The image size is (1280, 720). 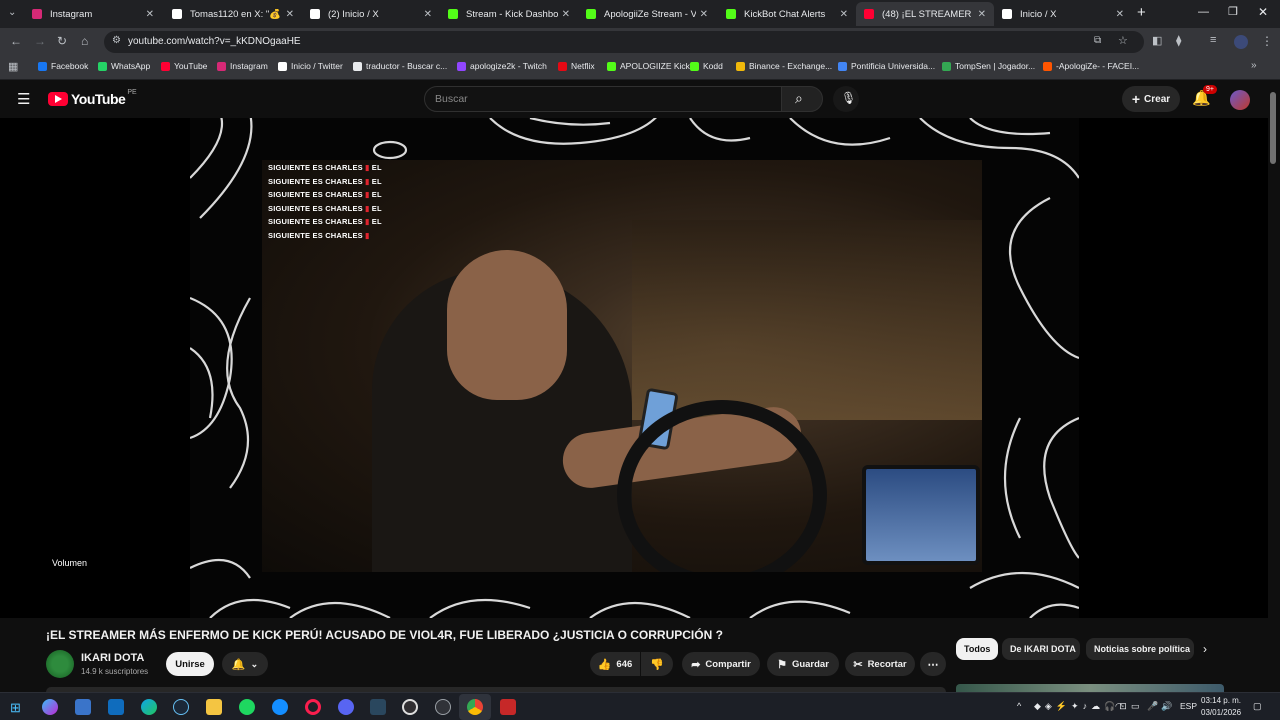 What do you see at coordinates (1141, 12) in the screenshot?
I see `new-tab-button: +` at bounding box center [1141, 12].